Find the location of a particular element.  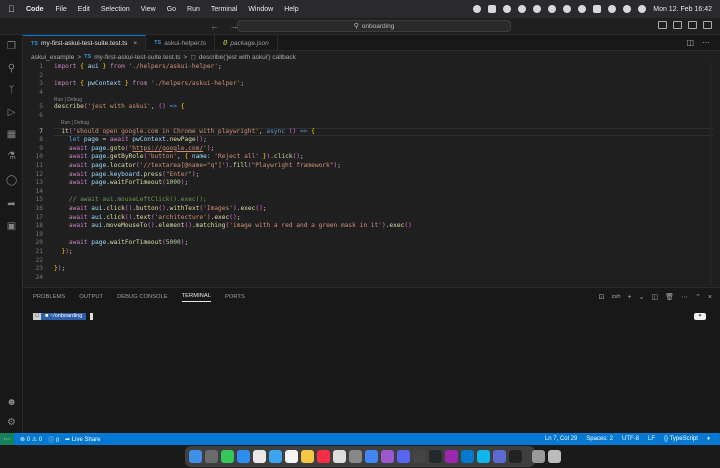

status-menu-icon is located at coordinates (522, 9).